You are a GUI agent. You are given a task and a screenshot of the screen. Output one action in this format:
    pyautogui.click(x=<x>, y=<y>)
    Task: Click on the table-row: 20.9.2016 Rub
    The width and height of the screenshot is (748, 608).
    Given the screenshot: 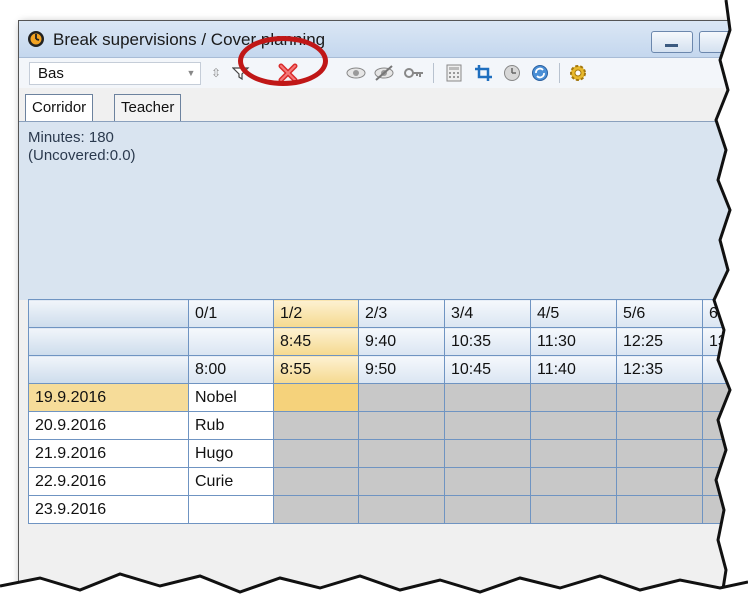 What is the action you would take?
    pyautogui.click(x=385, y=425)
    